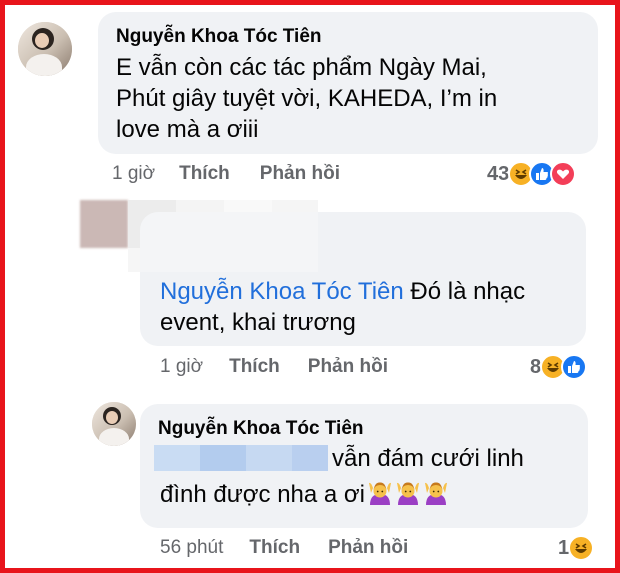 The width and height of the screenshot is (620, 573). I want to click on comment-text: đình được nha a ơi, so click(370, 494).